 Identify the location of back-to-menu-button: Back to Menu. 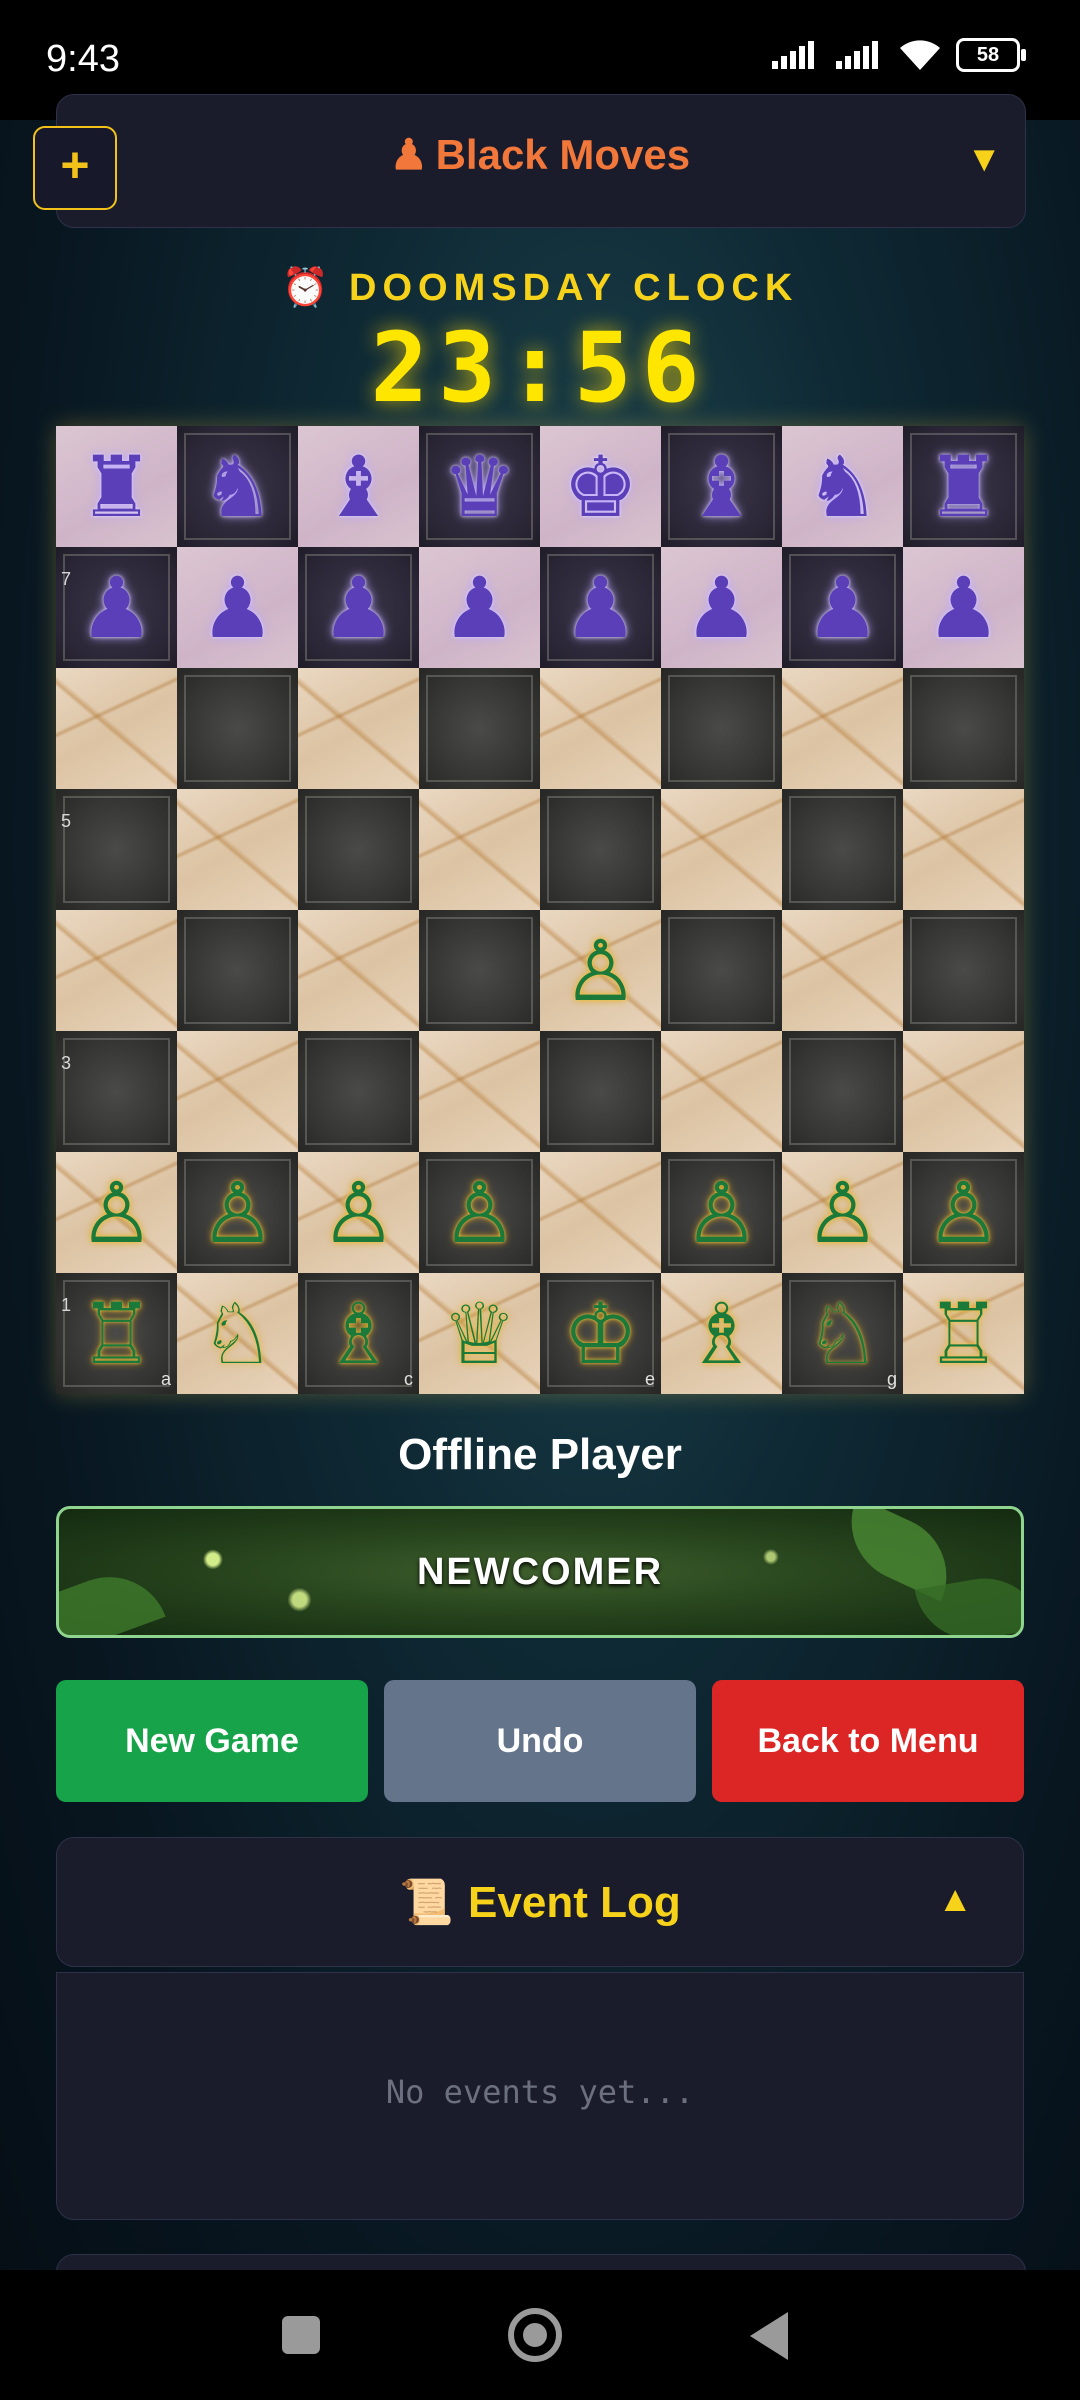
(868, 1741).